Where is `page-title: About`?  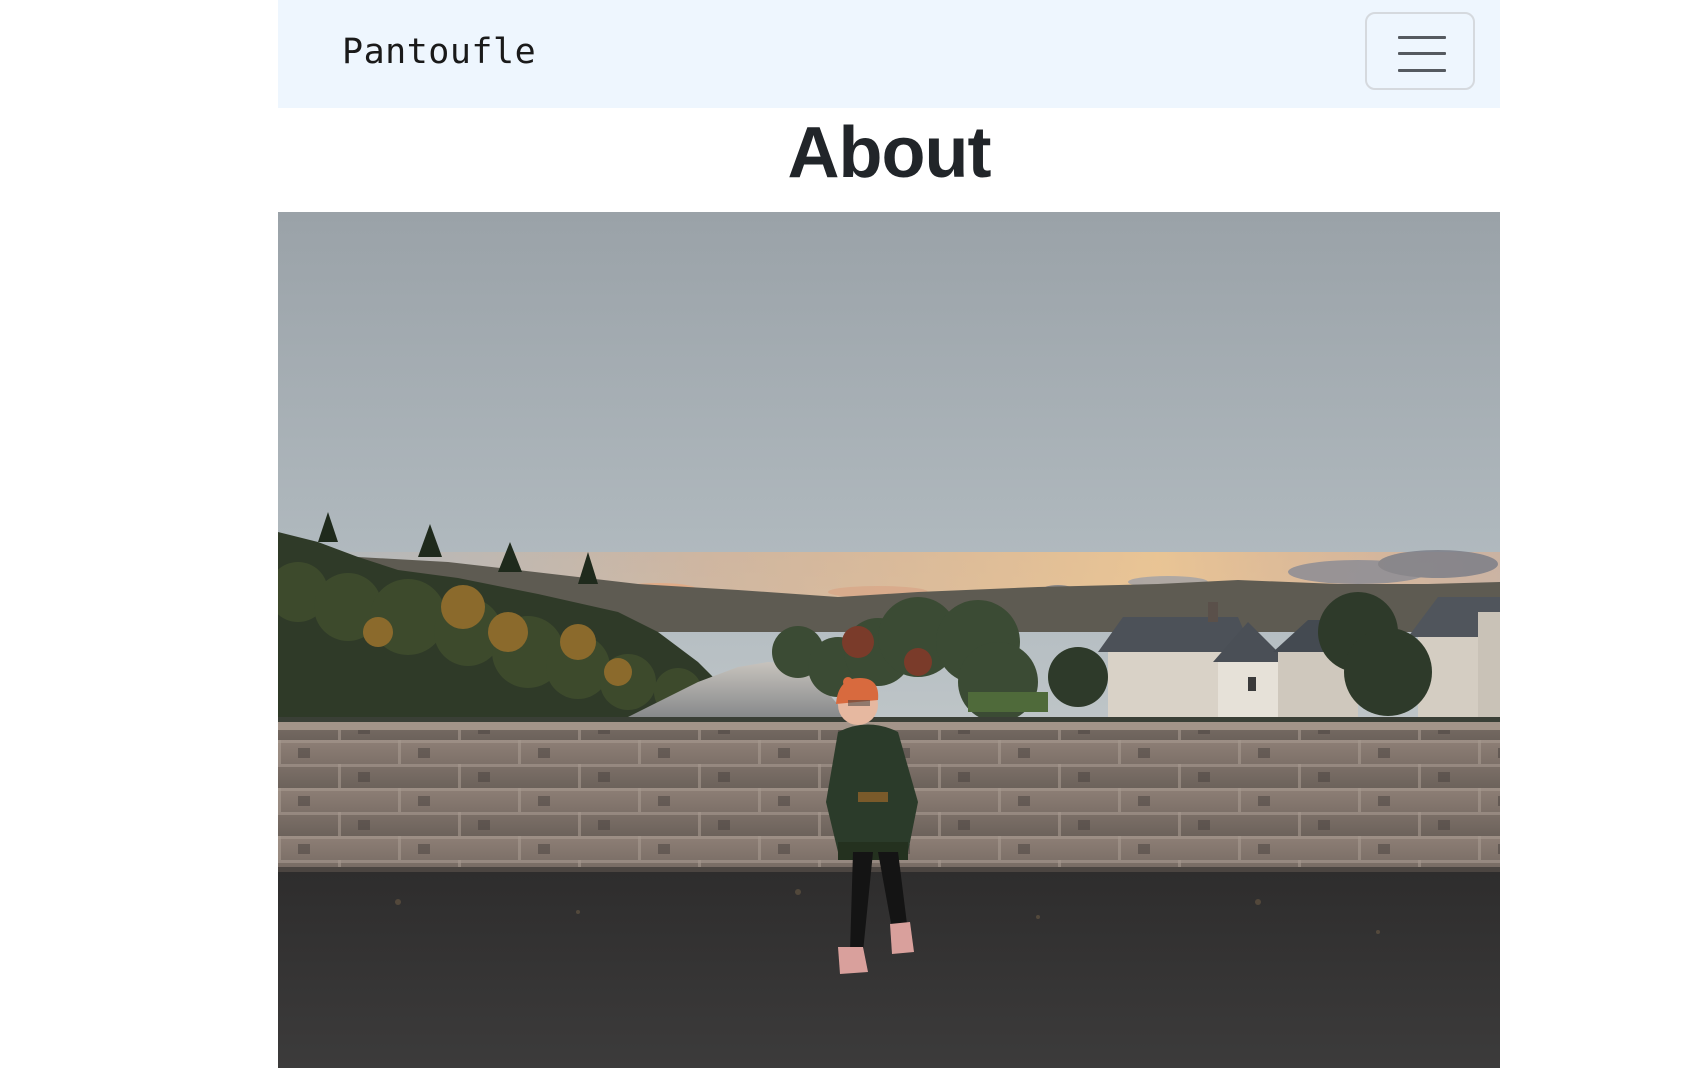
page-title: About is located at coordinates (889, 153).